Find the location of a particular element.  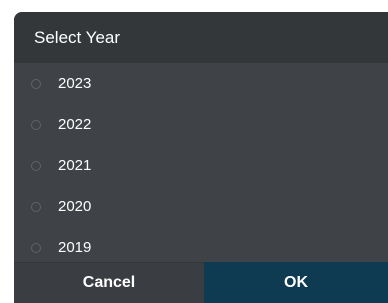

year-option-2020: 2020 is located at coordinates (201, 206).